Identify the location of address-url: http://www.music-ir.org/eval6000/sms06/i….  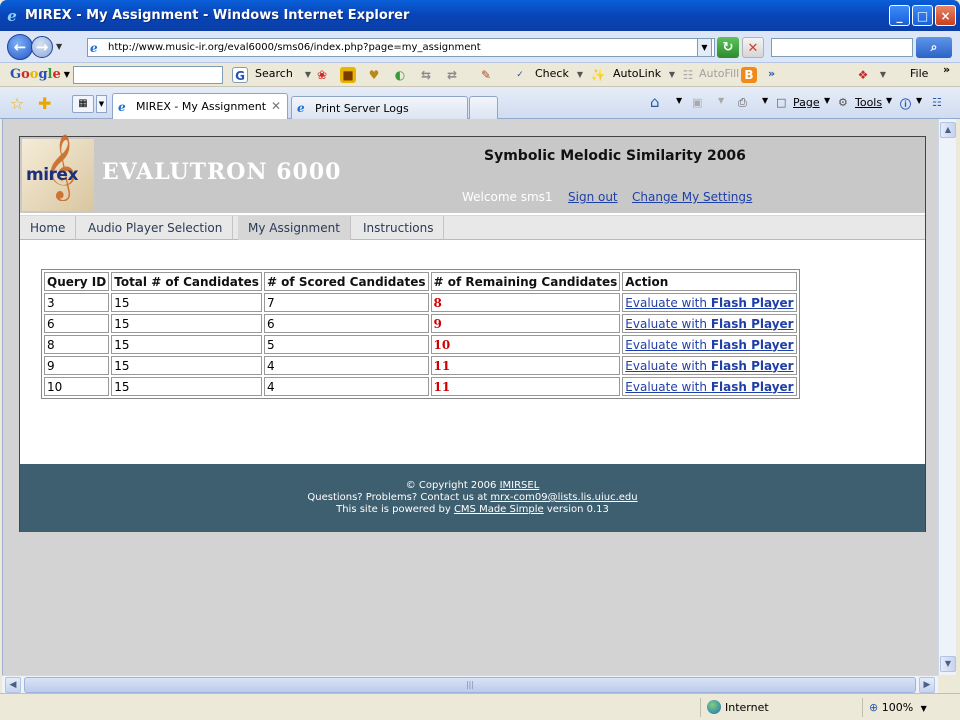
(294, 47).